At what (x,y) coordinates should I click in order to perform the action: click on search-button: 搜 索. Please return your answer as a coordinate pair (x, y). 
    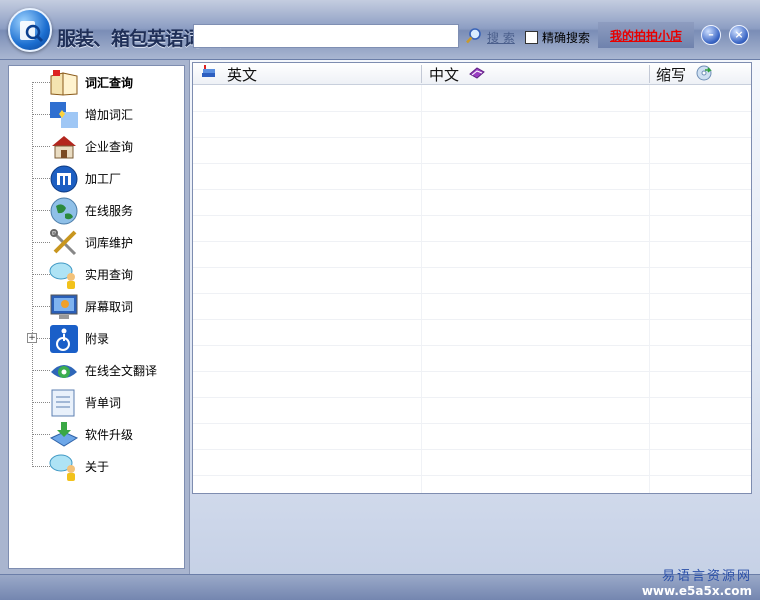
    Looking at the image, I should click on (490, 37).